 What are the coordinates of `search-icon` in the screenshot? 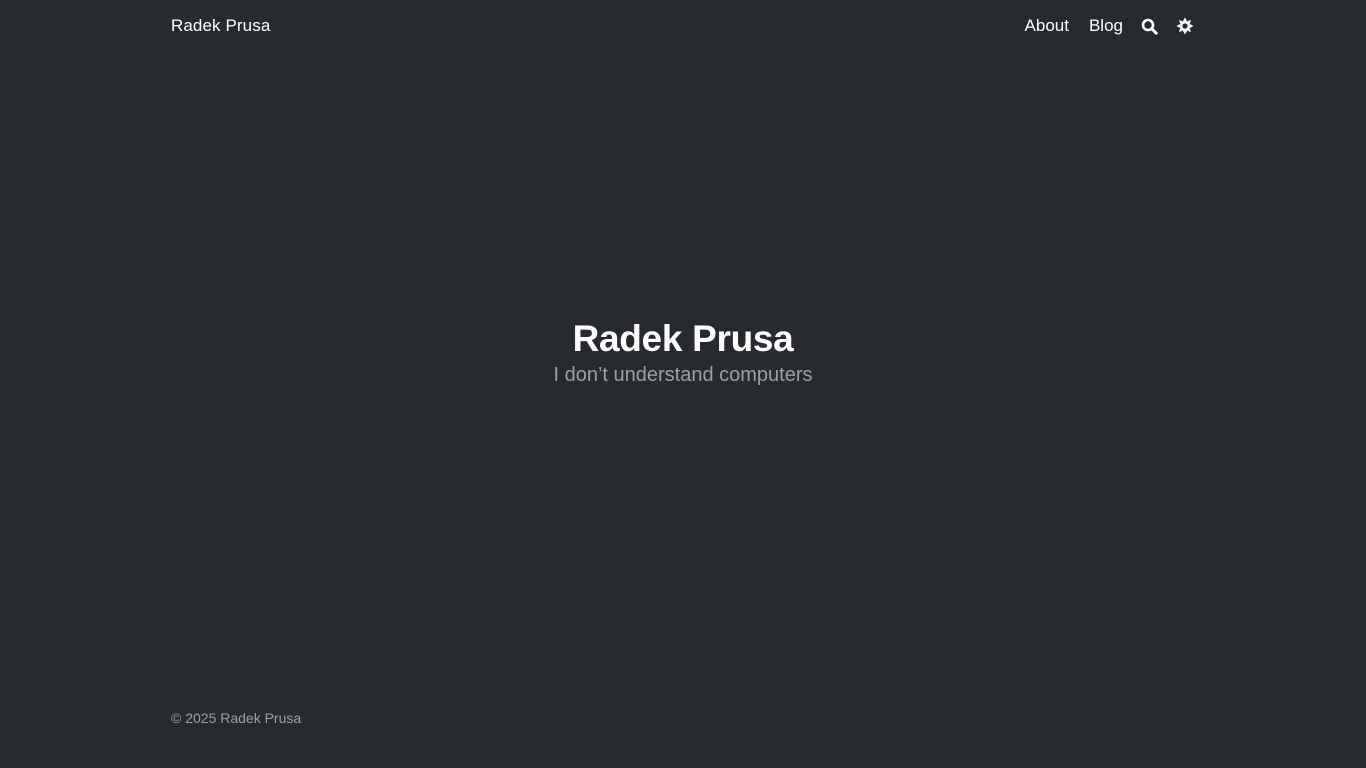 It's located at (1149, 26).